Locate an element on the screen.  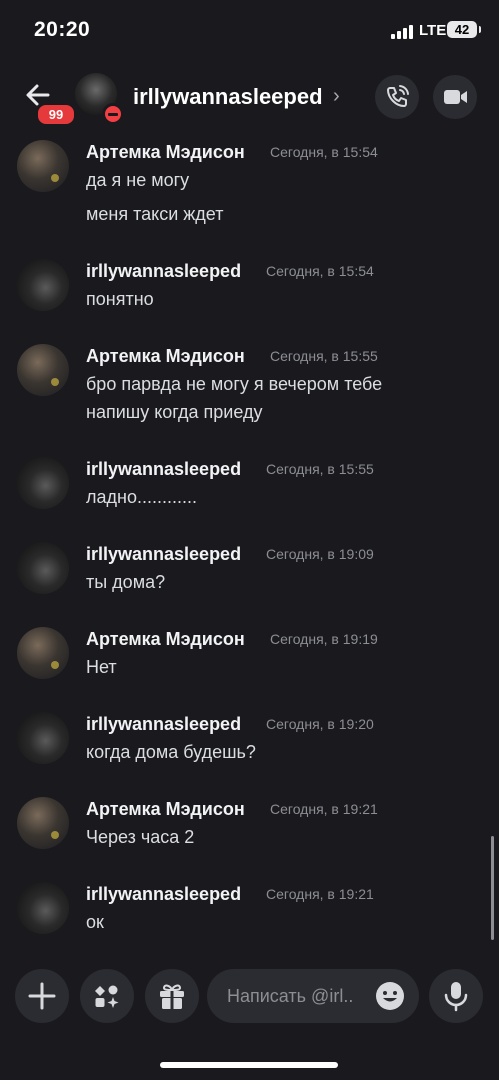
gift-icon is located at coordinates (172, 996).